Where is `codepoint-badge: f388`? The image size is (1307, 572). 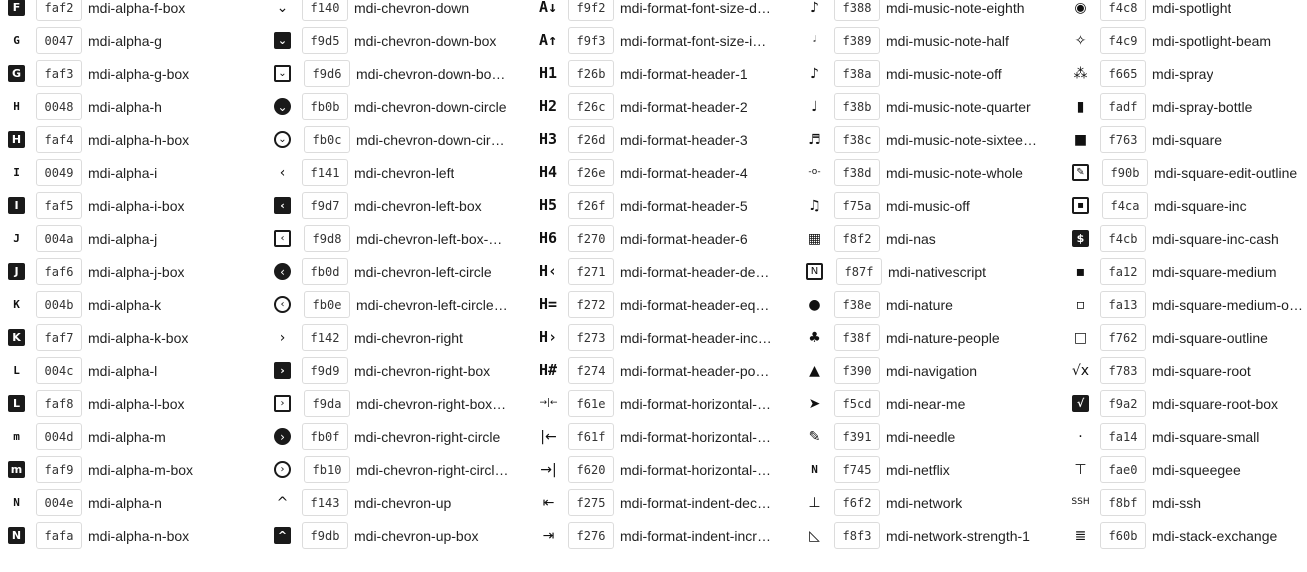
codepoint-badge: f388 is located at coordinates (857, 10).